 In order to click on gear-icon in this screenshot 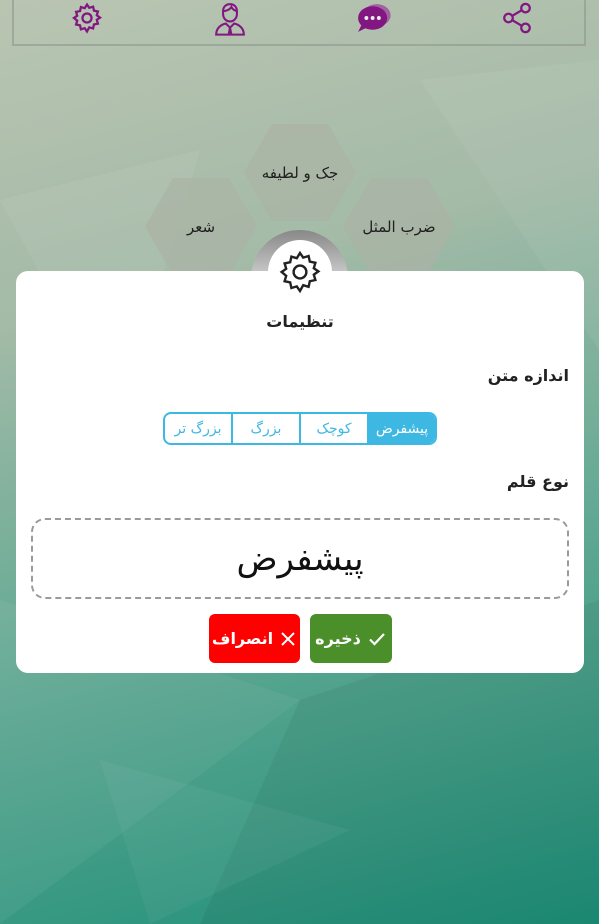, I will do `click(300, 272)`.